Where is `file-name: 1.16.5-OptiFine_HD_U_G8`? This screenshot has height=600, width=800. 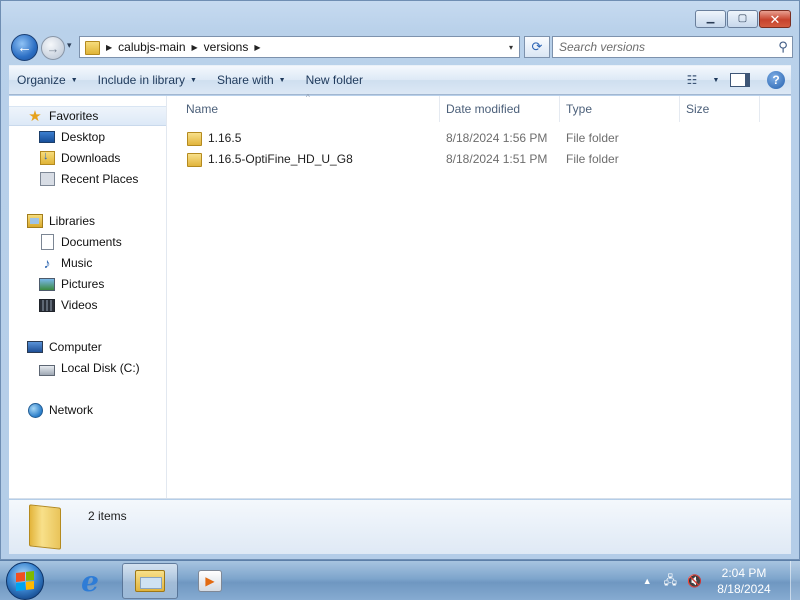 file-name: 1.16.5-OptiFine_HD_U_G8 is located at coordinates (280, 158).